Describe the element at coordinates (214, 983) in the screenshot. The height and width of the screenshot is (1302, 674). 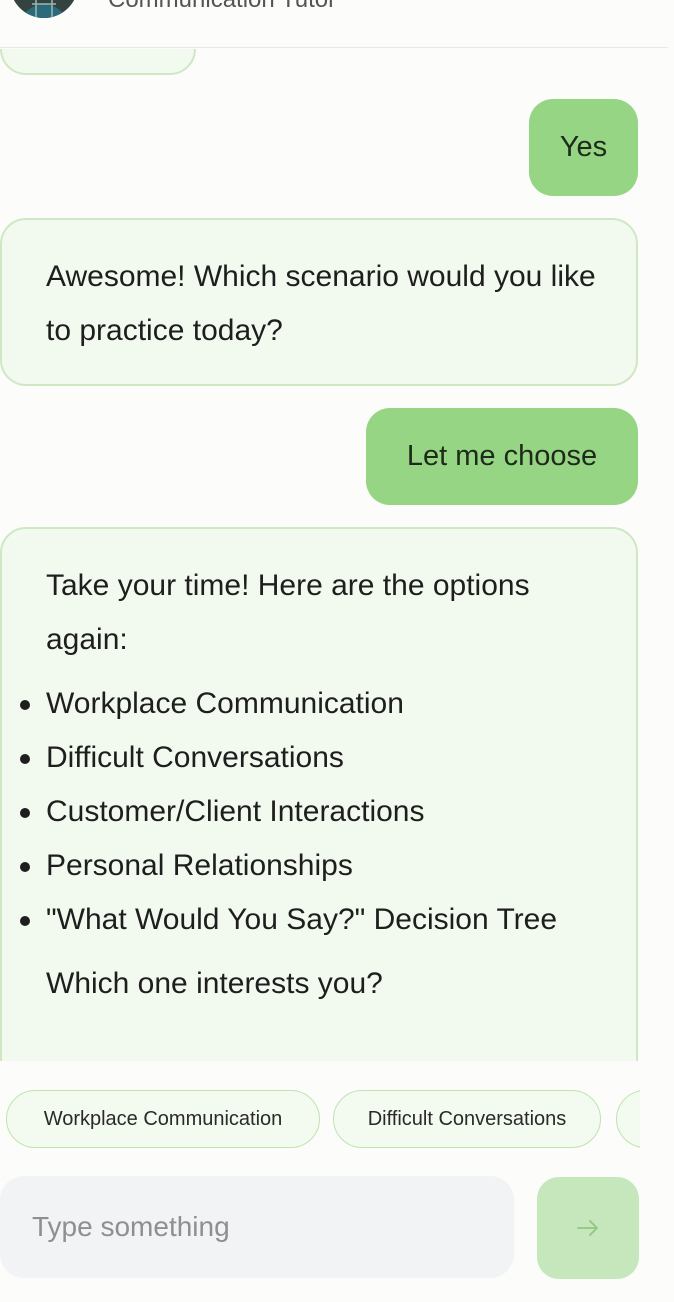
I see `bot-message-outro: Which one interests you?` at that location.